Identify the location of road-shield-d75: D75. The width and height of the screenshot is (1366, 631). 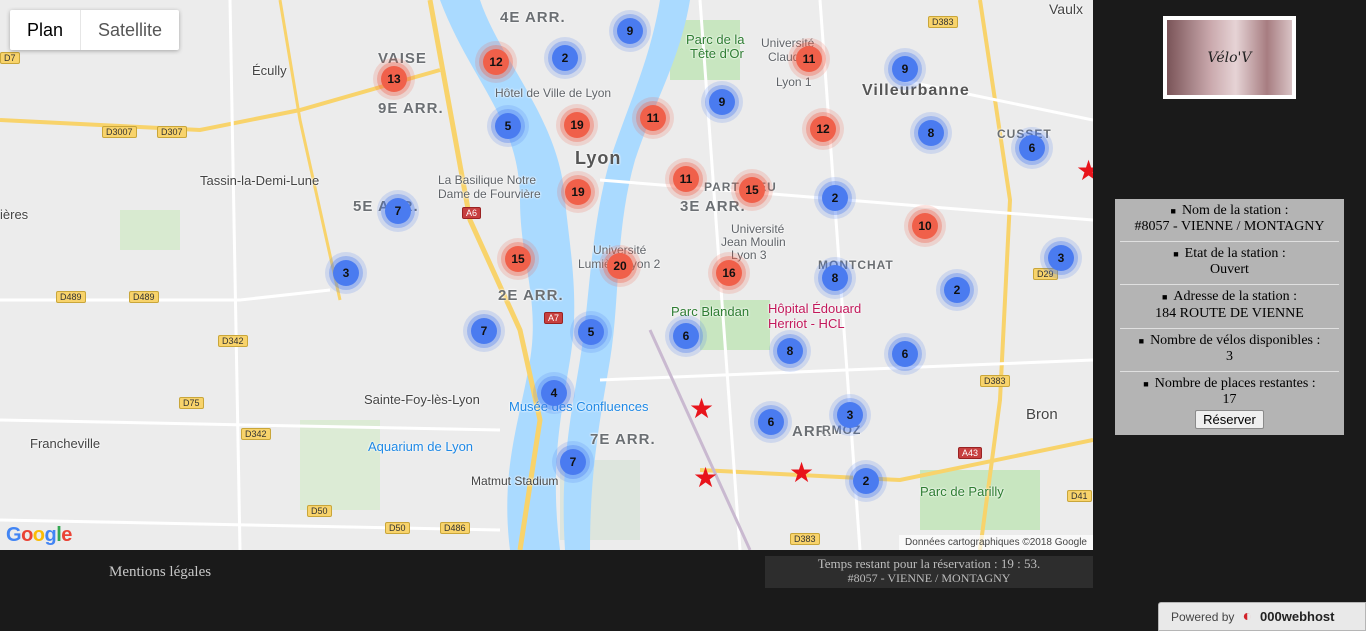
(191, 403).